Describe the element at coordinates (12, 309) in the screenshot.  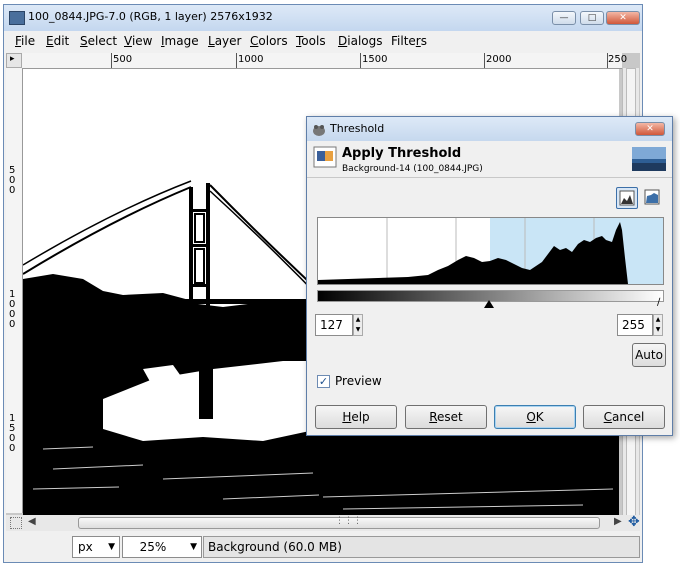
I see `vruler-label: 1 0 0 0` at that location.